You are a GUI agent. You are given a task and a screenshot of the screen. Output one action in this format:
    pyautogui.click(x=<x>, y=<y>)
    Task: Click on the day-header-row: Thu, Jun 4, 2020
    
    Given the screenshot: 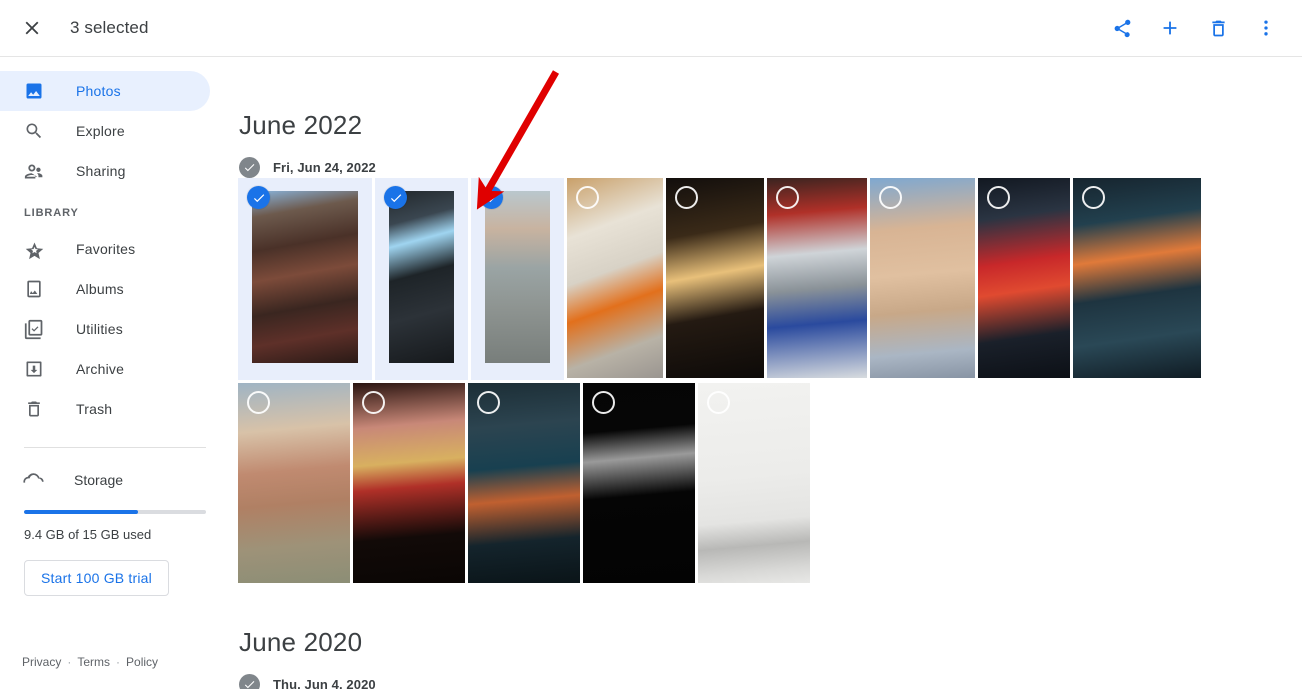 What is the action you would take?
    pyautogui.click(x=770, y=681)
    